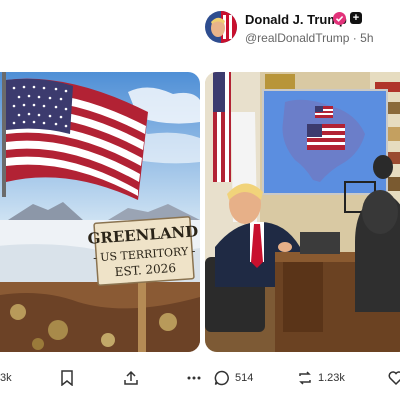  Describe the element at coordinates (366, 38) in the screenshot. I see `timestamp: 5h` at that location.